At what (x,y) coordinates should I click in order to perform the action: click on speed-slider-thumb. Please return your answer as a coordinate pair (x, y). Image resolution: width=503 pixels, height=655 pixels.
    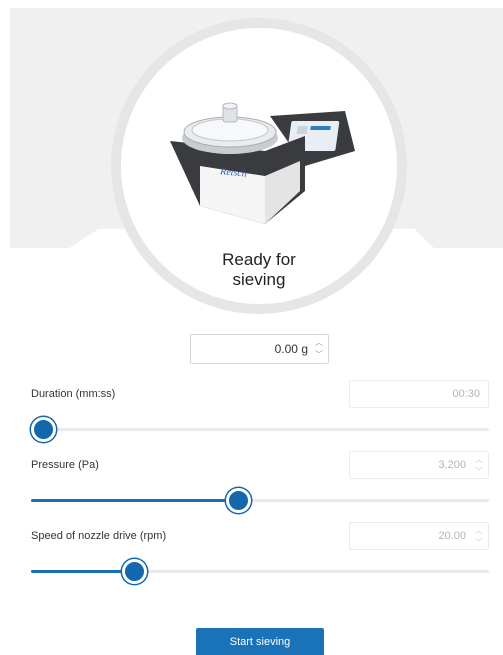
    Looking at the image, I should click on (135, 571).